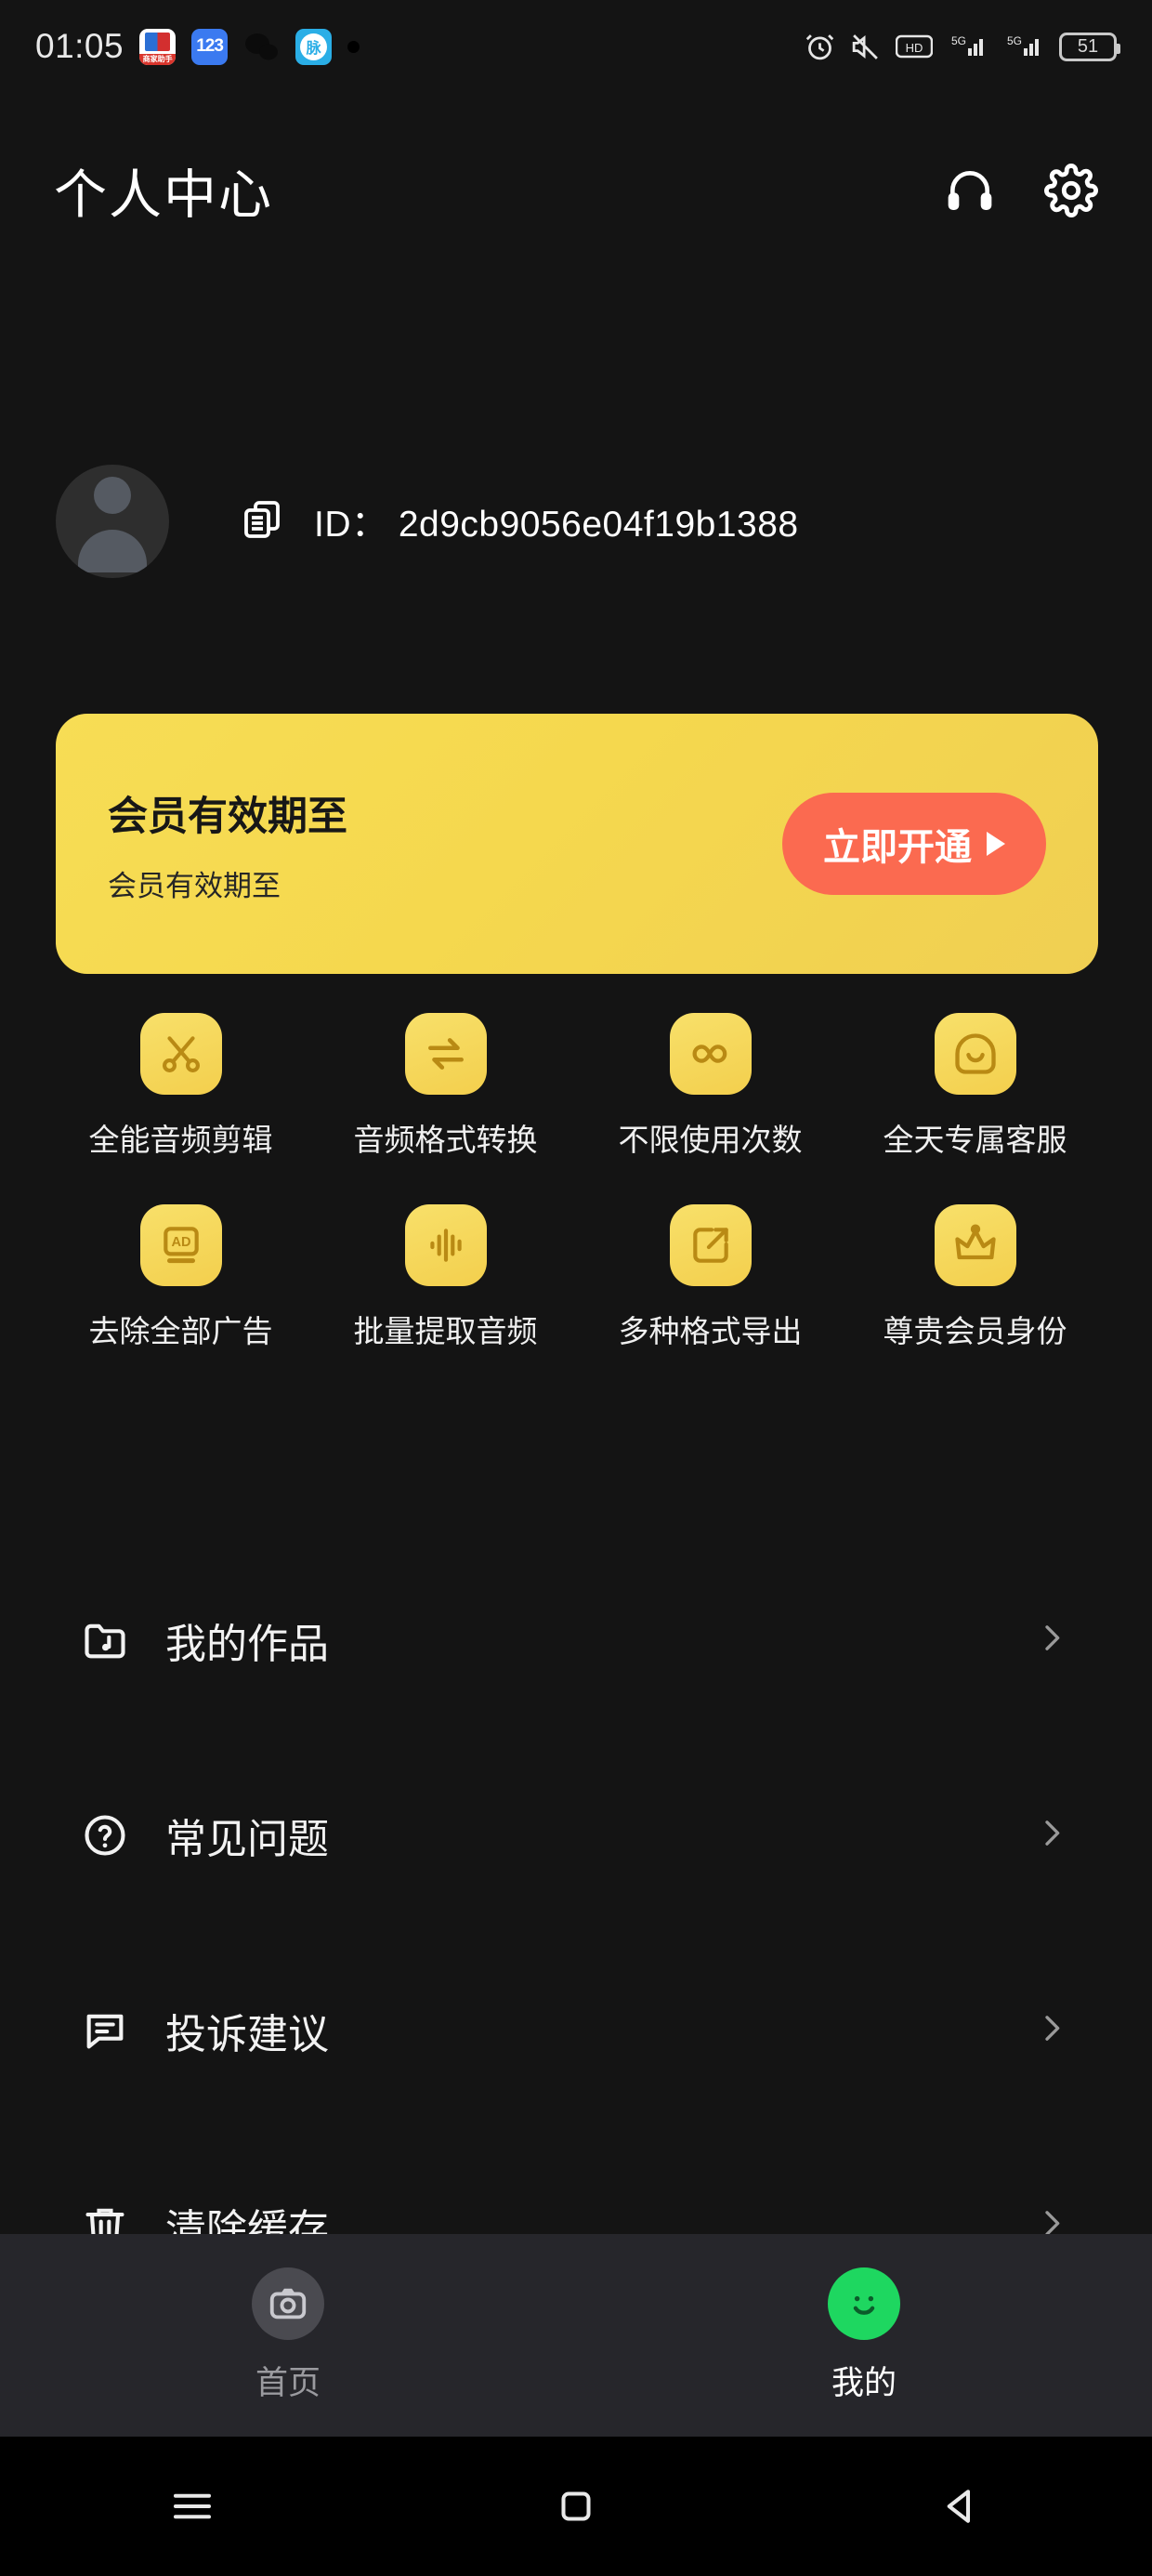 The width and height of the screenshot is (1152, 2576). What do you see at coordinates (247, 2034) in the screenshot?
I see `menu-item-label: 投诉建议` at bounding box center [247, 2034].